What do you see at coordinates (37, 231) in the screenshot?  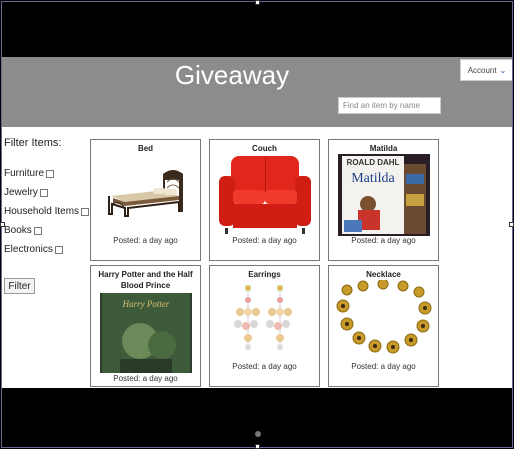 I see `books-checkbox` at bounding box center [37, 231].